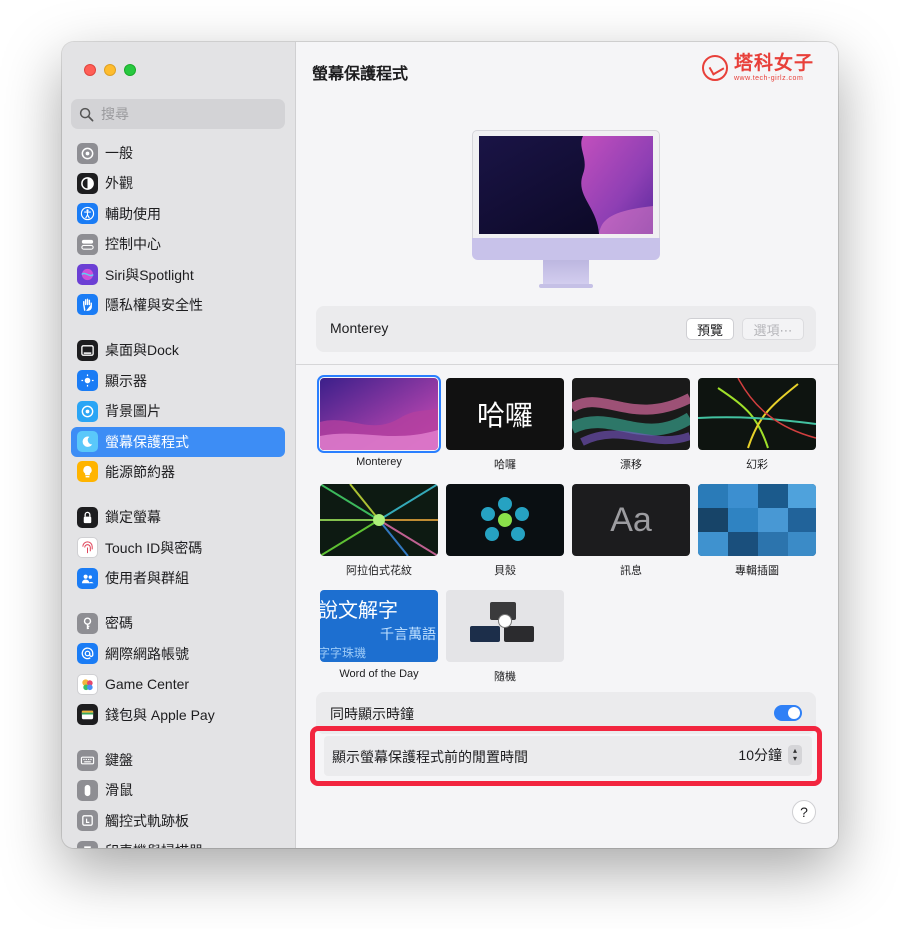 The width and height of the screenshot is (900, 929). I want to click on zoom-window-button, so click(130, 70).